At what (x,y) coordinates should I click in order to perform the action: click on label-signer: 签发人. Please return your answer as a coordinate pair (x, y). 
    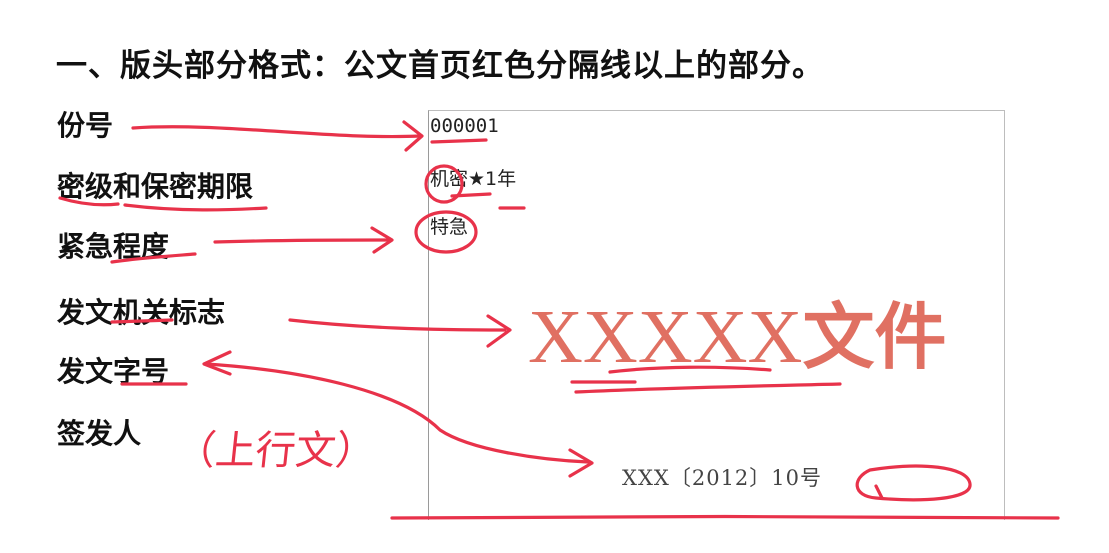
    Looking at the image, I should click on (99, 433).